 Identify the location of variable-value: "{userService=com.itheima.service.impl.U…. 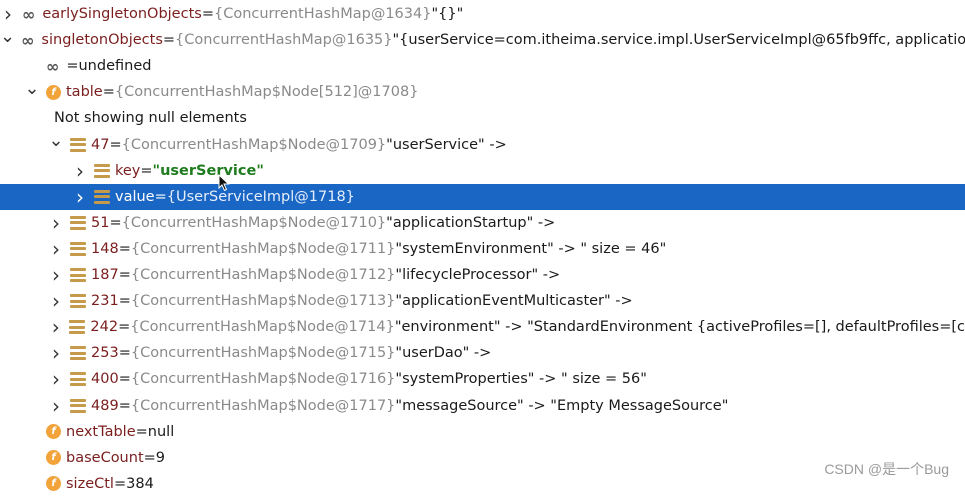
(678, 40).